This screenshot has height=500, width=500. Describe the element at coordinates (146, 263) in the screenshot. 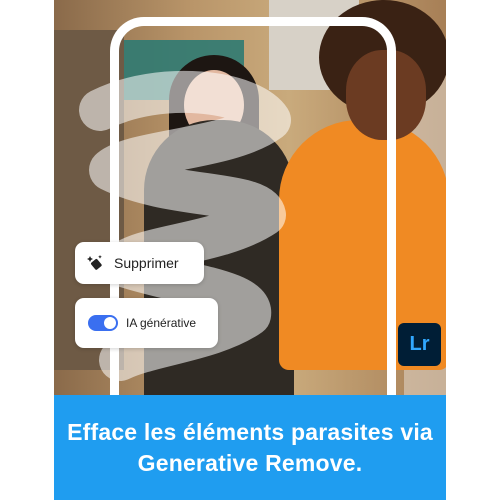

I see `remove-label: Supprimer` at that location.